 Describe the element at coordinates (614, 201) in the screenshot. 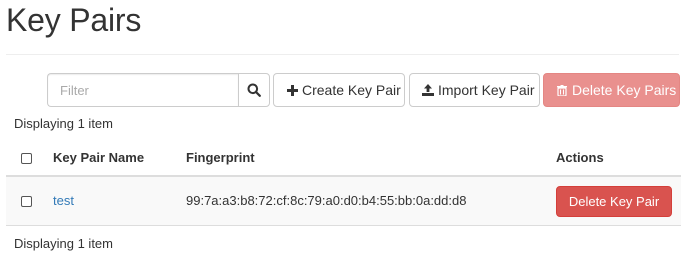

I see `delete-key-pair-button: Delete Key Pair` at that location.